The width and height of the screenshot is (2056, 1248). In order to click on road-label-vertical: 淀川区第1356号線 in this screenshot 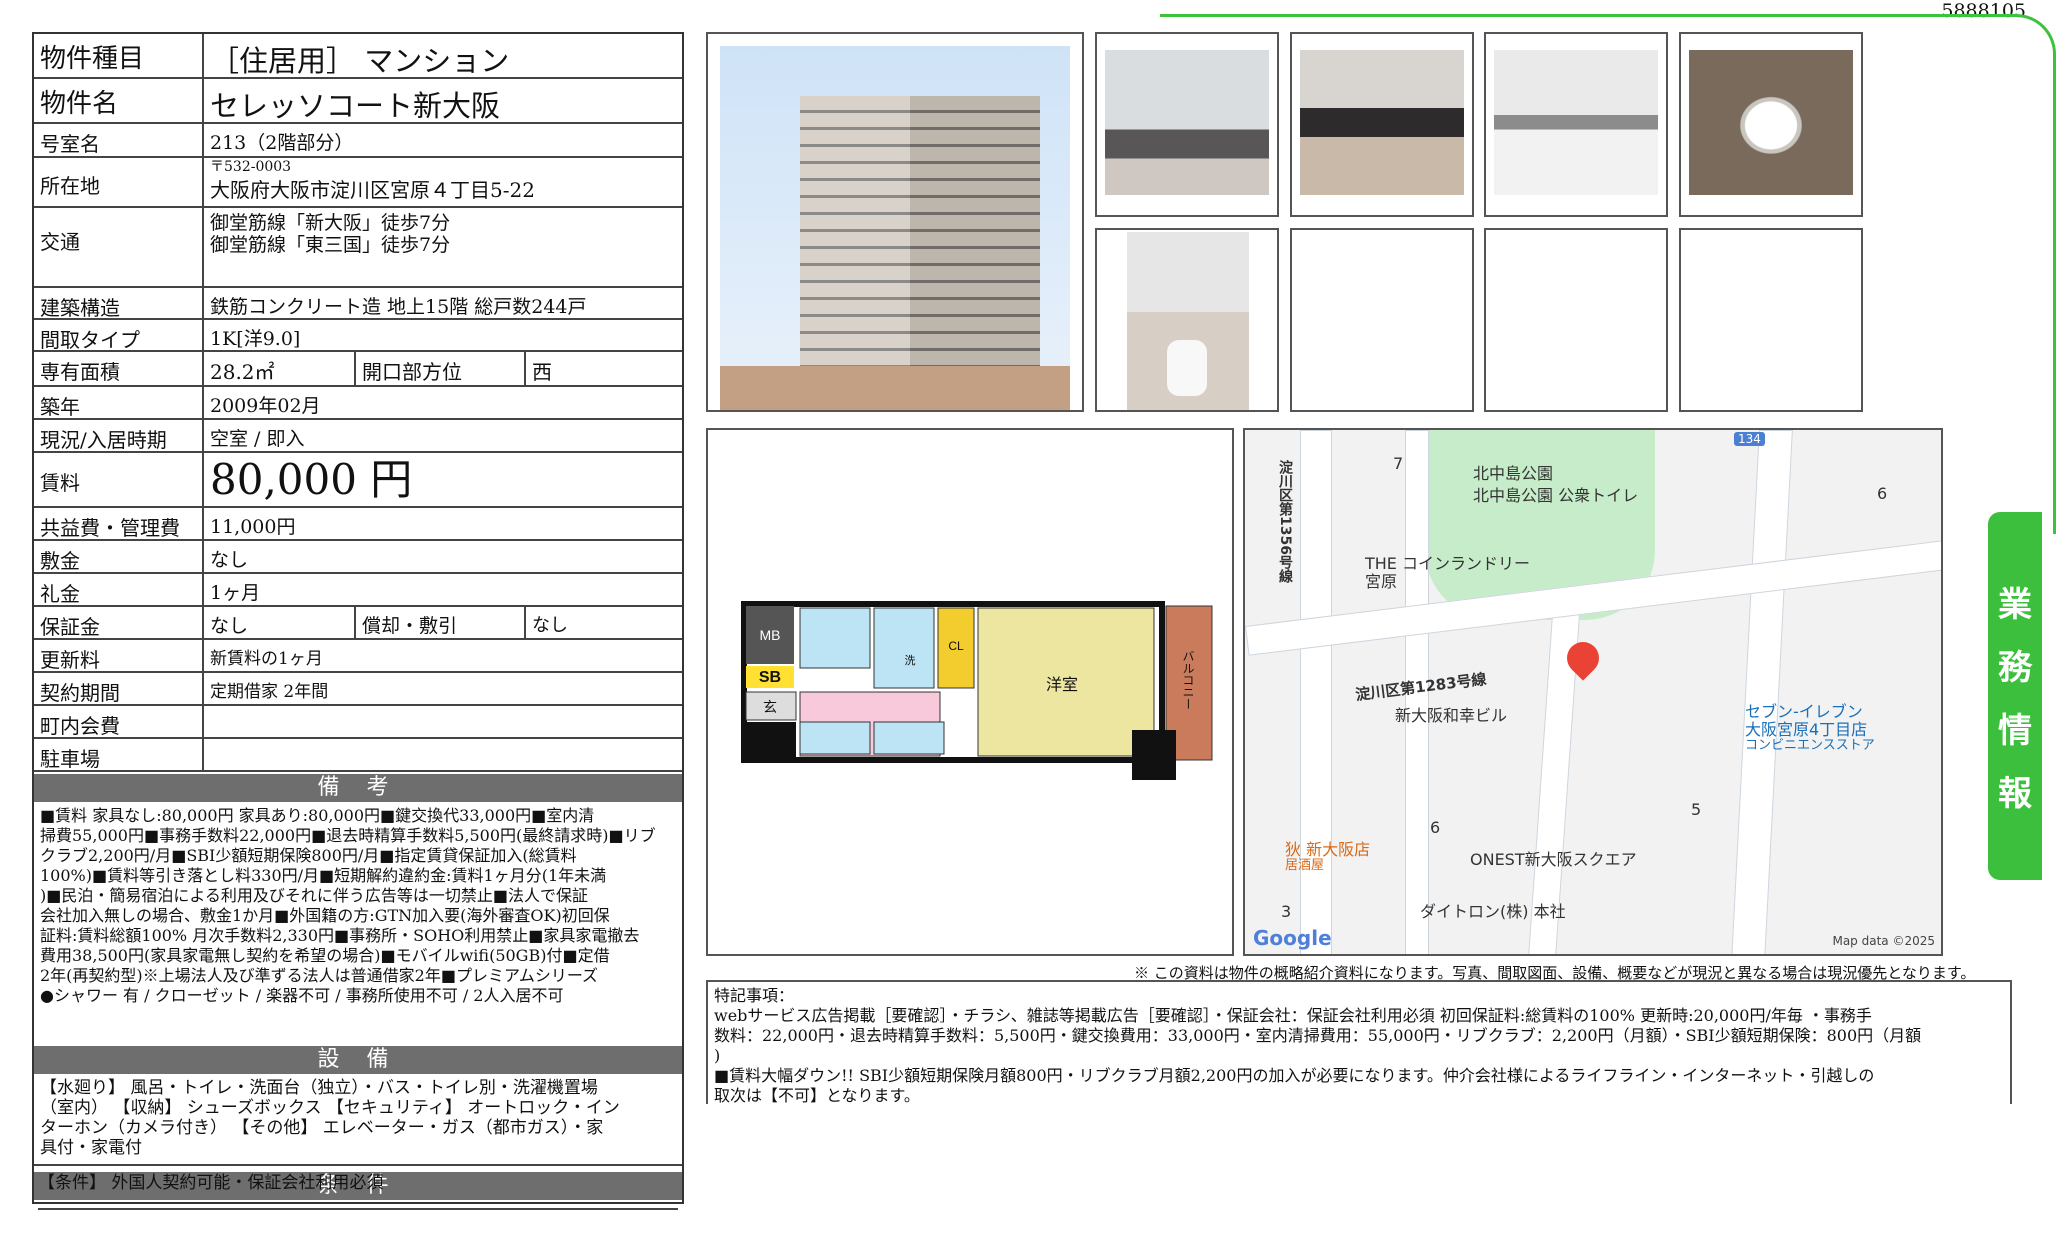, I will do `click(1285, 521)`.